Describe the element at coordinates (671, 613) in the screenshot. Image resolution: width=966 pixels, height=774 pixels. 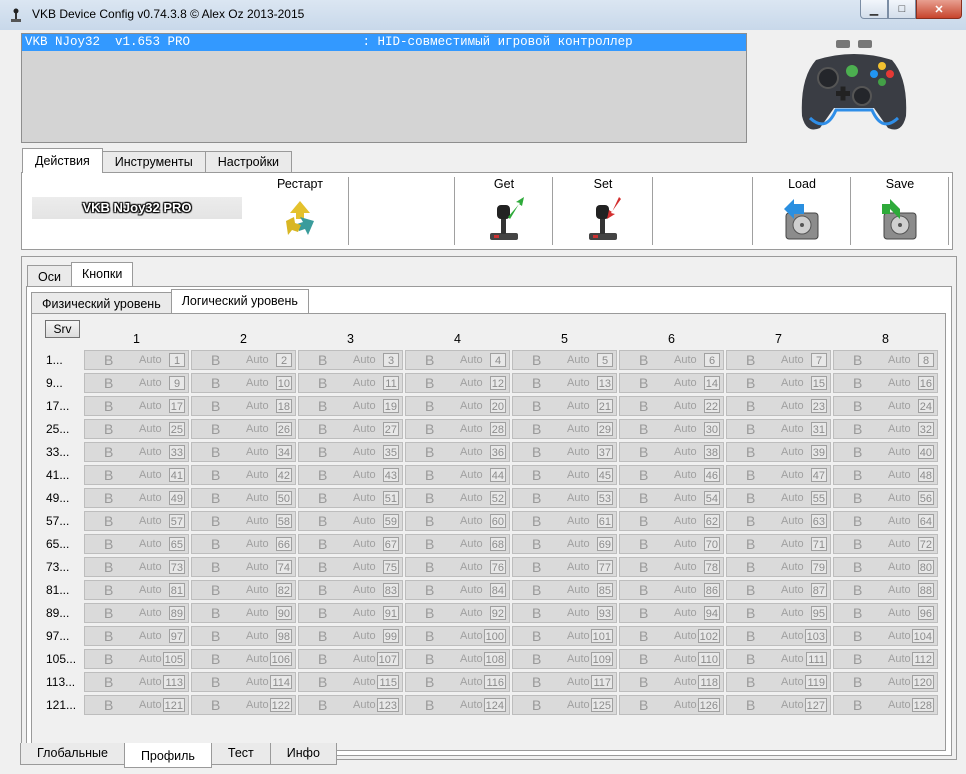
I see `button-cell: B Auto 94` at that location.